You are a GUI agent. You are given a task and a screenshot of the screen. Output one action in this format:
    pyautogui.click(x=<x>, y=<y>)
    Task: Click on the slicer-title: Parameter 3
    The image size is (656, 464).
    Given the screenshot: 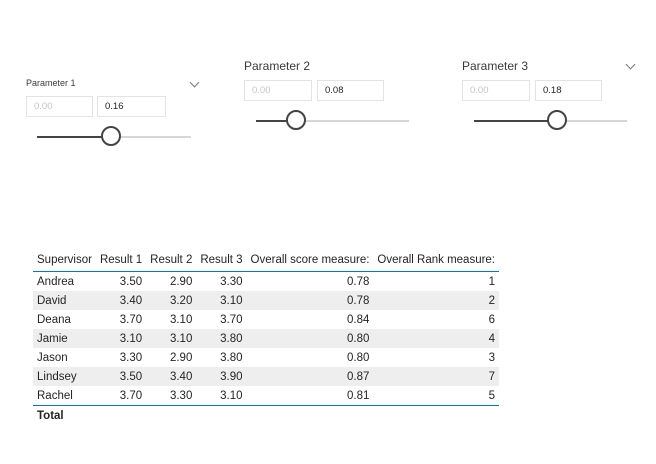 What is the action you would take?
    pyautogui.click(x=495, y=66)
    